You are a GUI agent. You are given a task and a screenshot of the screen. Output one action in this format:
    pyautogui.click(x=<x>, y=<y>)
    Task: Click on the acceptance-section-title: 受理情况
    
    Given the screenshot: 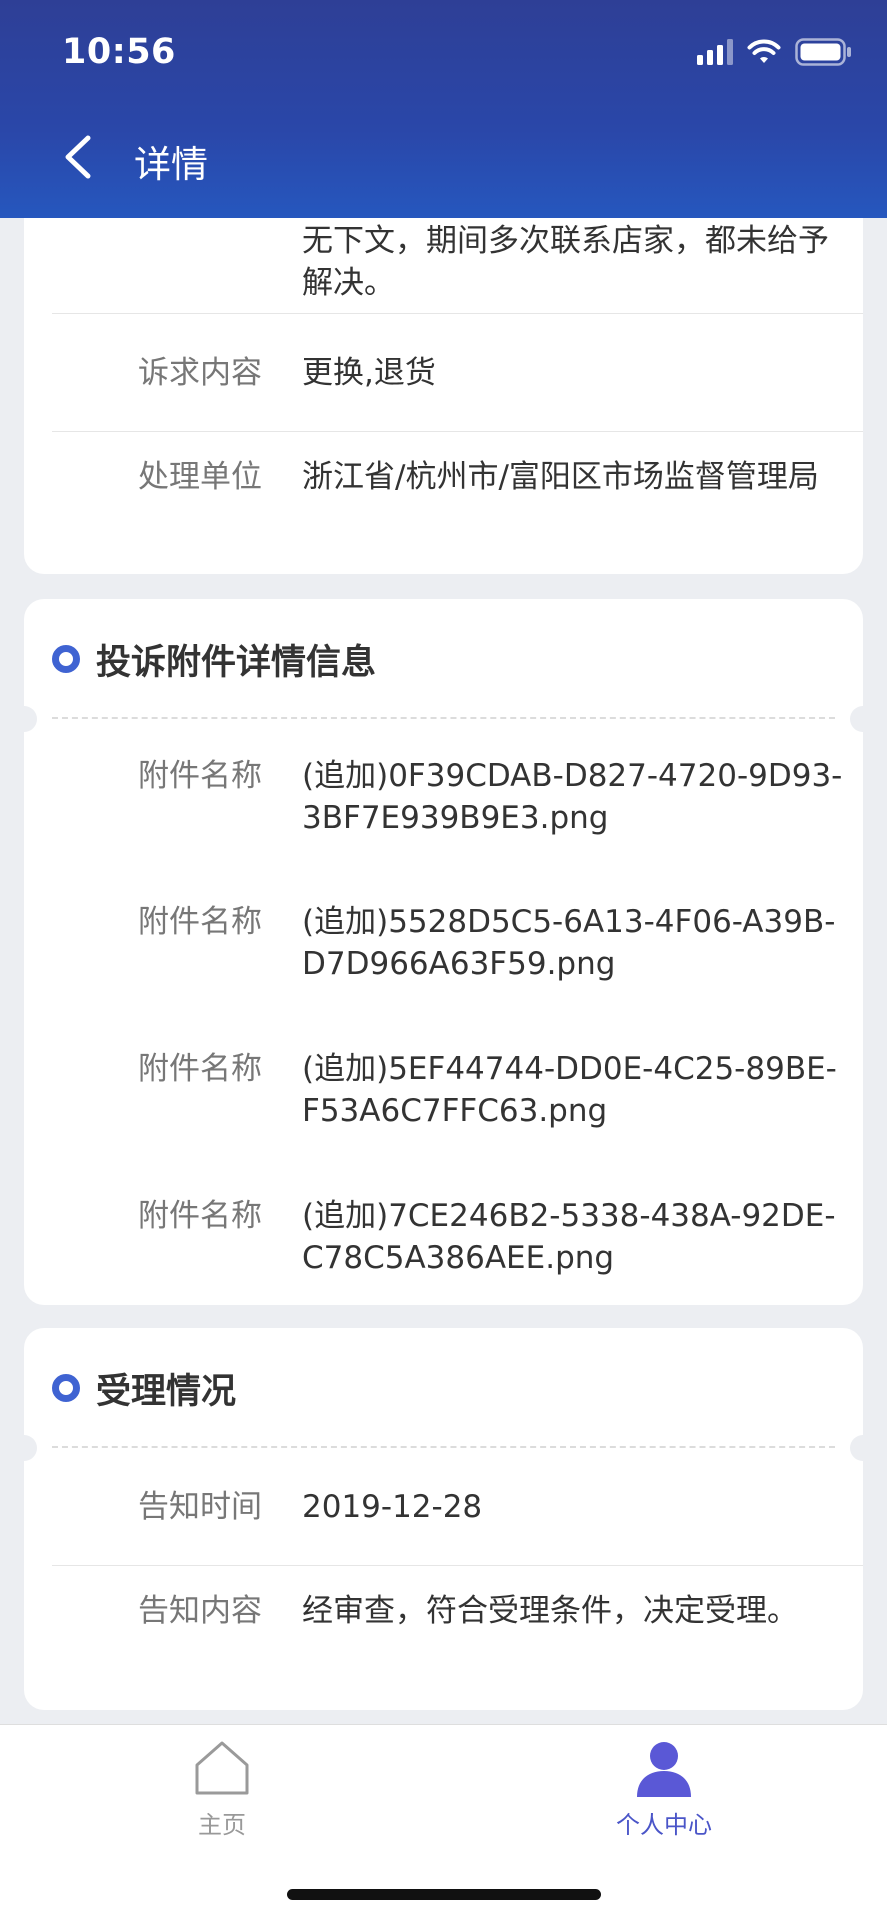 What is the action you would take?
    pyautogui.click(x=166, y=1391)
    